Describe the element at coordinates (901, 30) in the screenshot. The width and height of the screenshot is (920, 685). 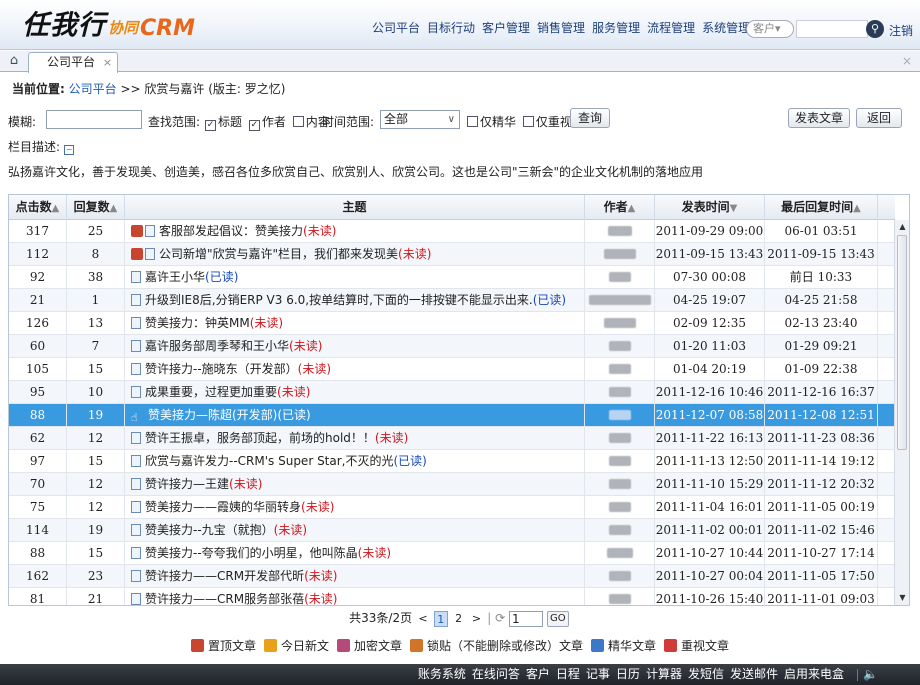
I see `logout-link: 注销` at that location.